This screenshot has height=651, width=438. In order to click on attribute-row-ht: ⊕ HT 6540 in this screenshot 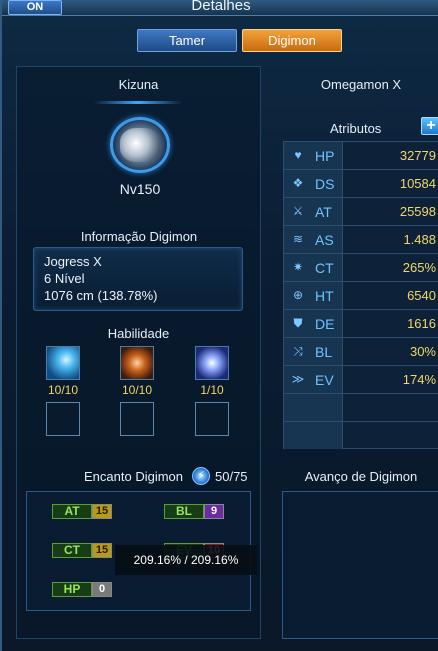, I will do `click(361, 296)`.